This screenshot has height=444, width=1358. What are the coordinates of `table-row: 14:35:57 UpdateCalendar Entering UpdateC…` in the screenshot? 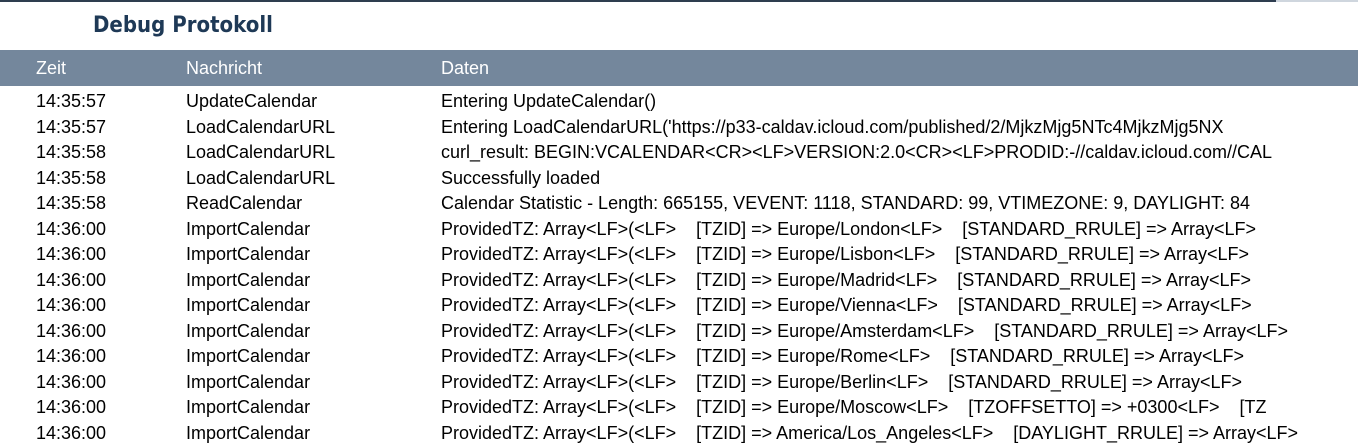 It's located at (679, 100).